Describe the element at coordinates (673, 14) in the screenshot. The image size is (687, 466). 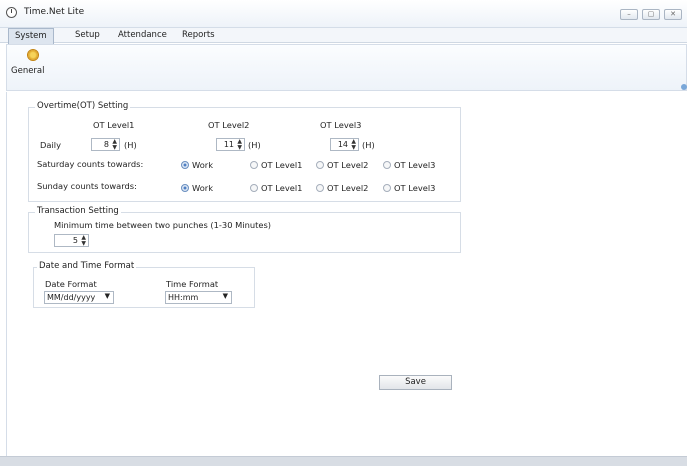
I see `close-button: ✕` at that location.